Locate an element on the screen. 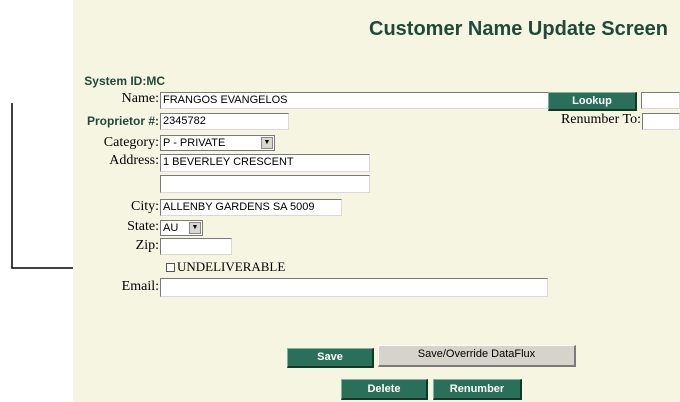 The width and height of the screenshot is (680, 402). email-input is located at coordinates (354, 287).